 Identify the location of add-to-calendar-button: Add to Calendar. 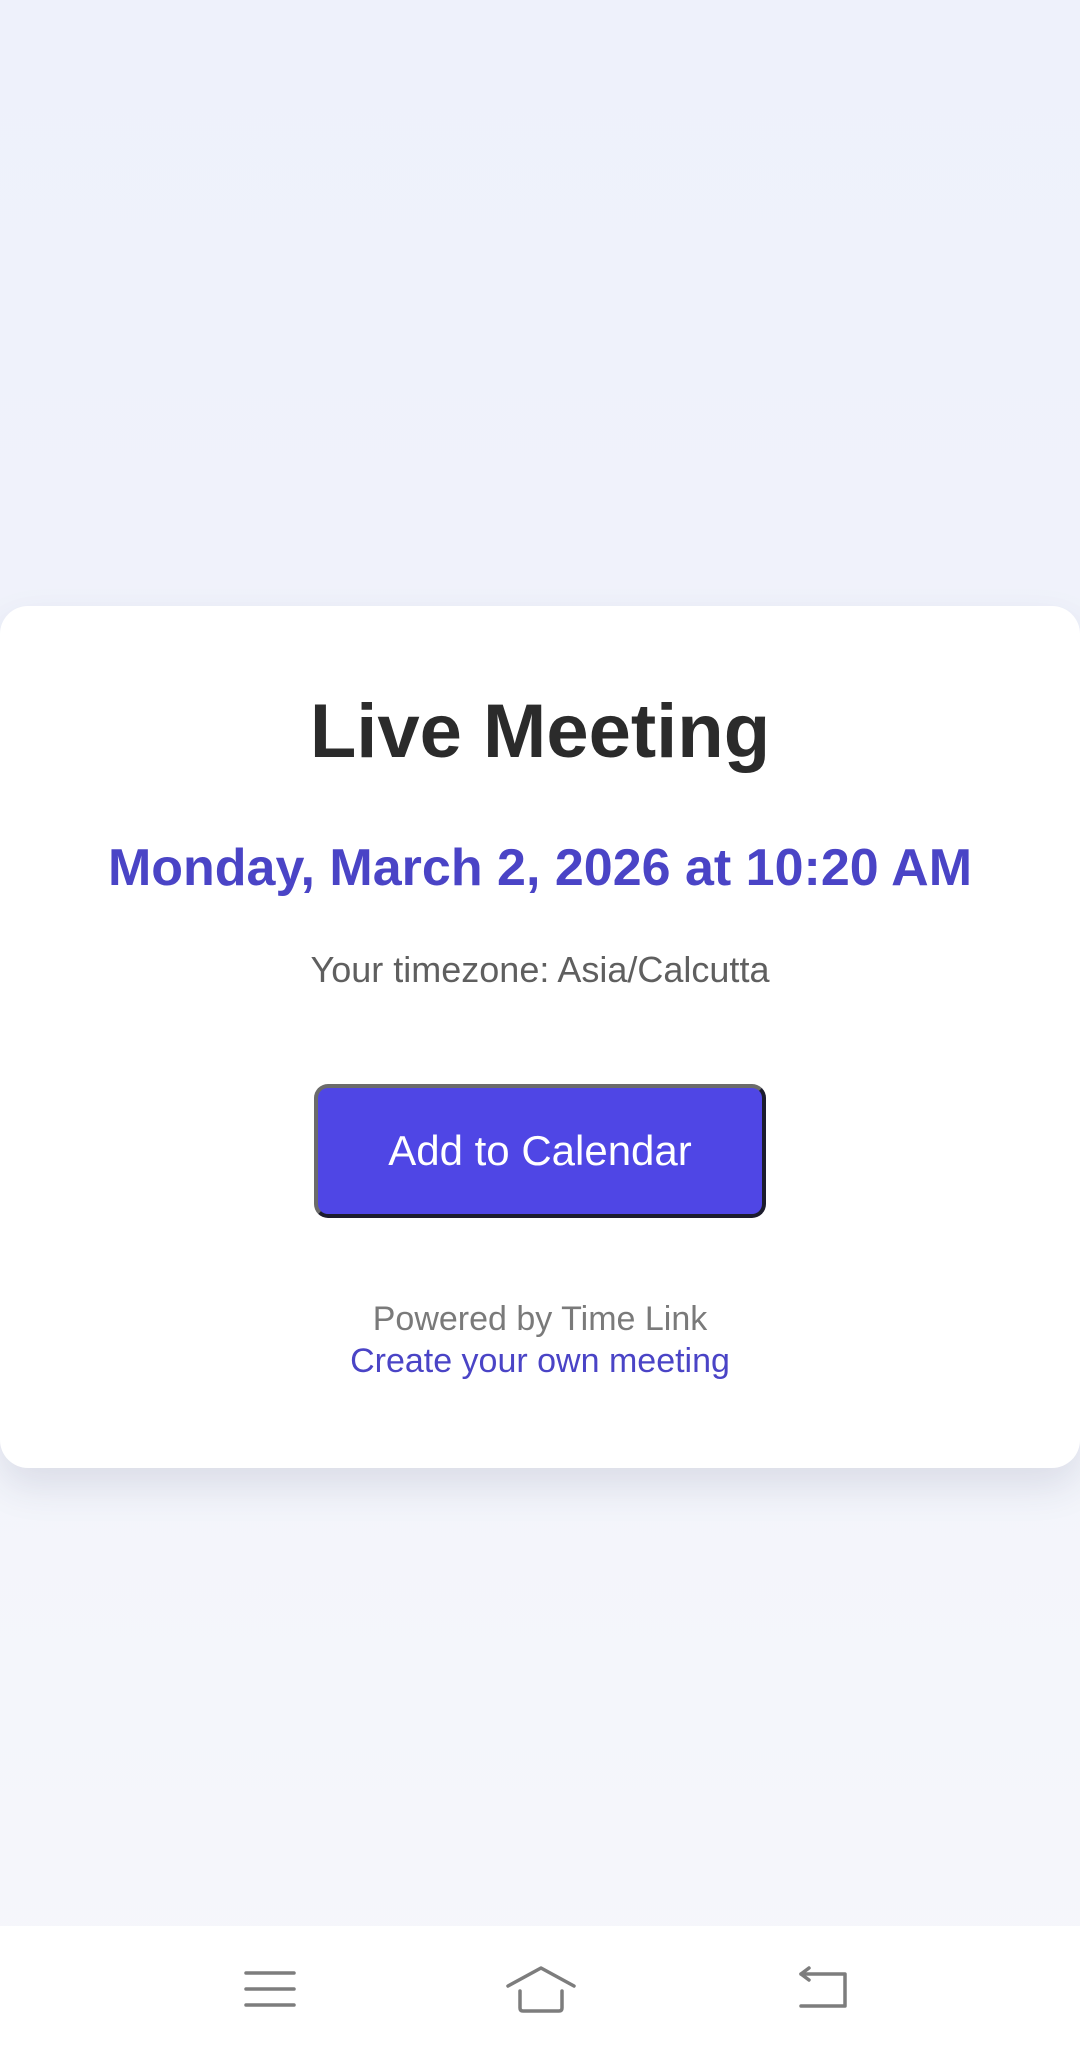
(540, 1151).